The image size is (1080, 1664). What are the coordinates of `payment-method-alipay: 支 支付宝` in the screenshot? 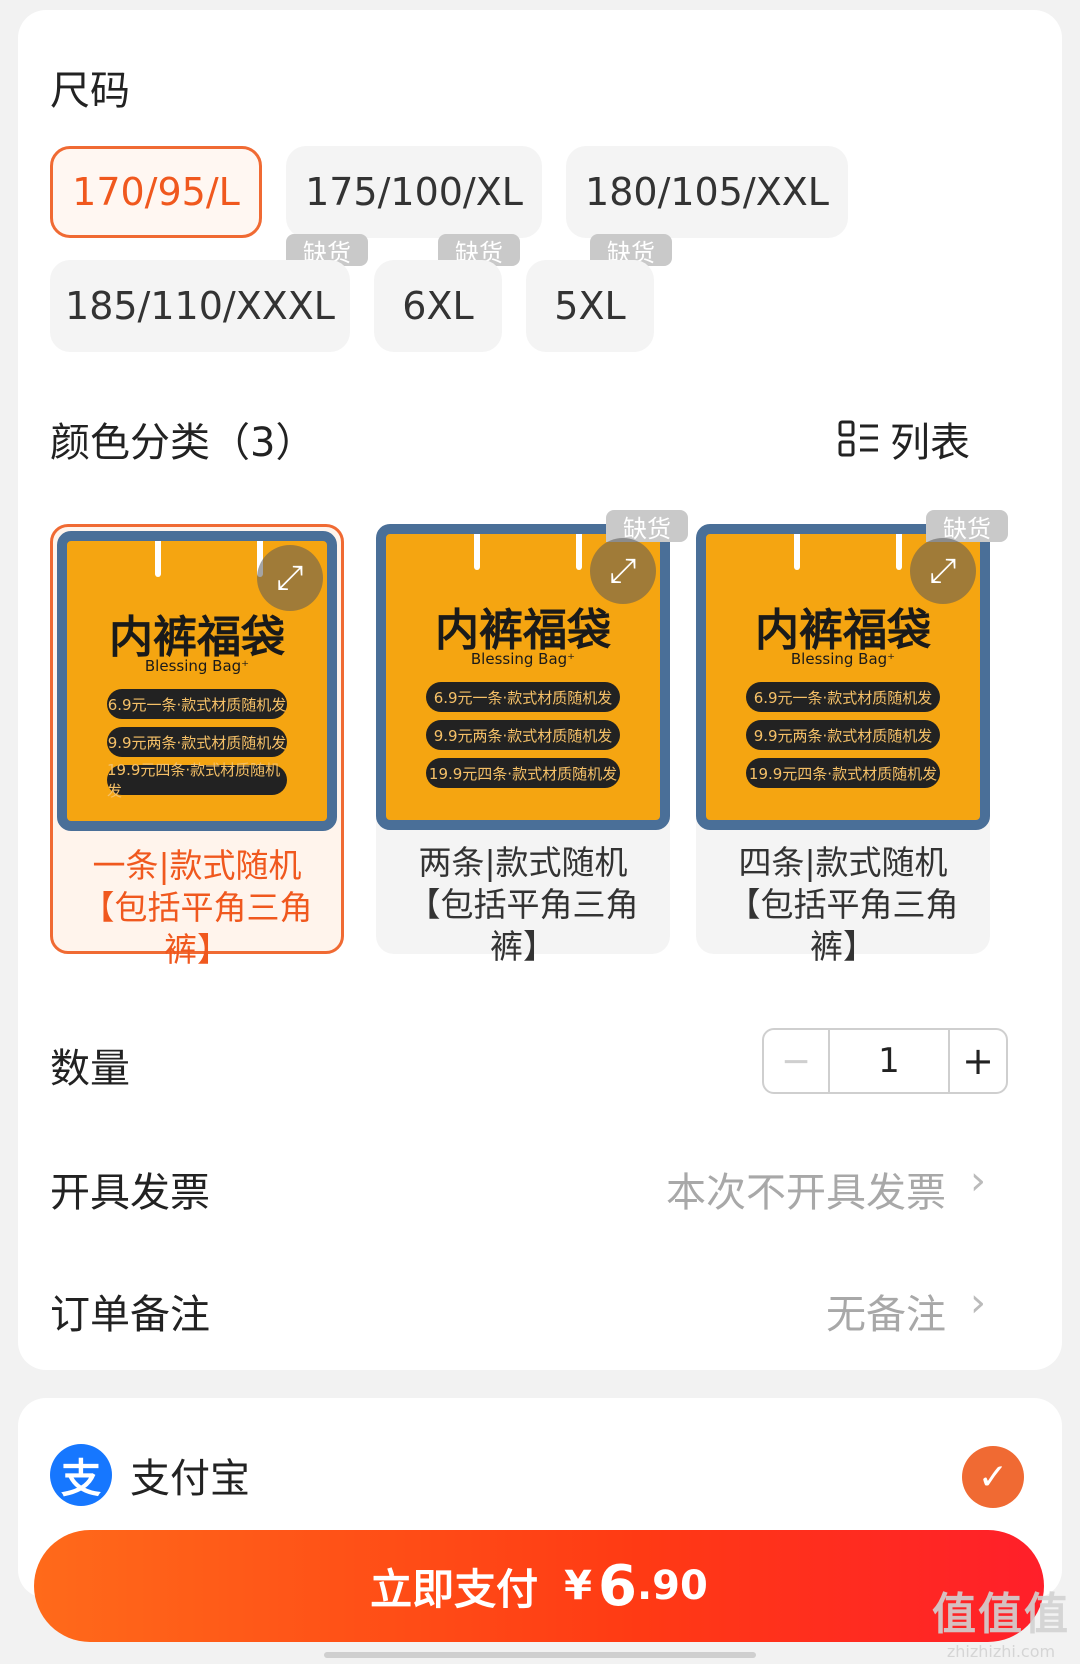 It's located at (150, 1475).